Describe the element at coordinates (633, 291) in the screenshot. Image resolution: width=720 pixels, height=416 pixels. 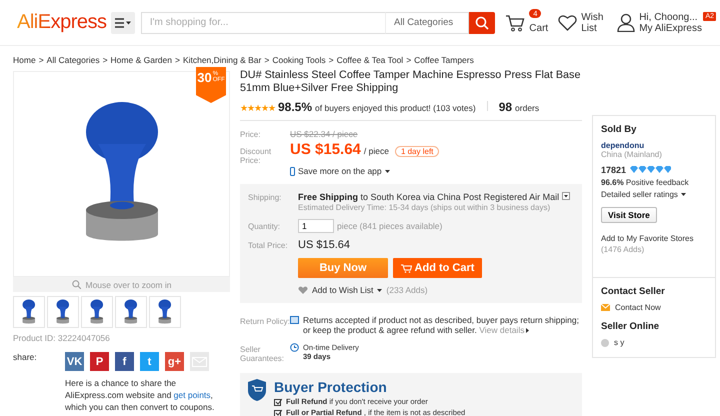
I see `contact-seller-heading: Contact Seller` at that location.